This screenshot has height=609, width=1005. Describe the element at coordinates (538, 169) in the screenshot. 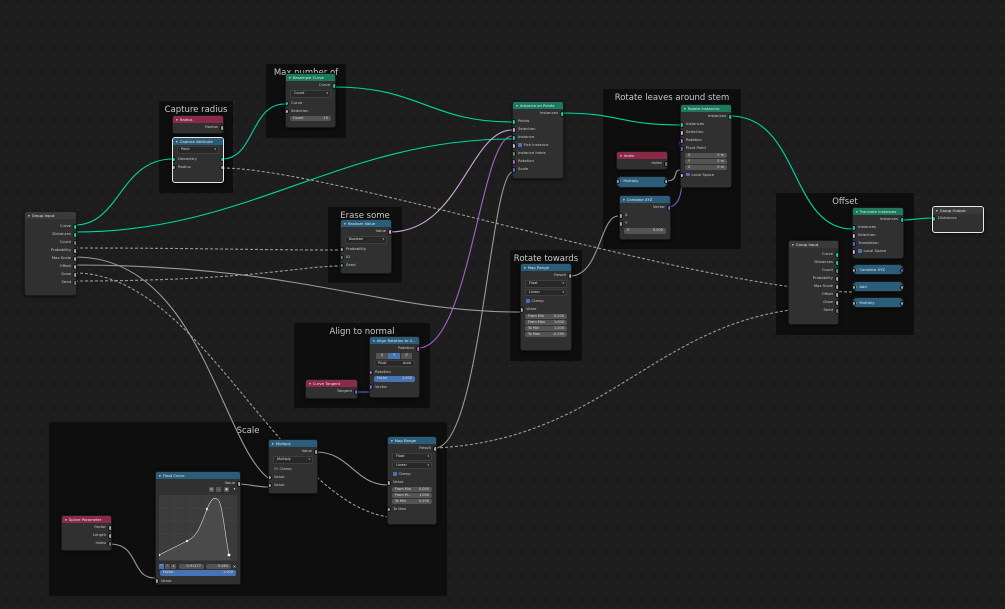

I see `input-scale: Scale` at that location.